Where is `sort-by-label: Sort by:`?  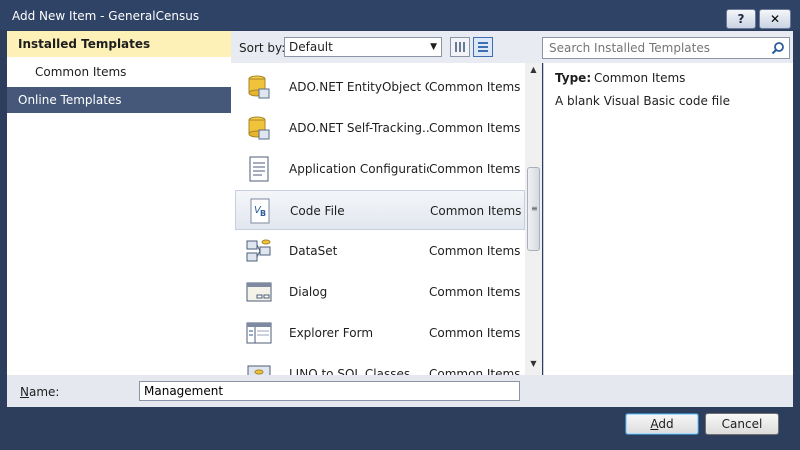 sort-by-label: Sort by: is located at coordinates (262, 48).